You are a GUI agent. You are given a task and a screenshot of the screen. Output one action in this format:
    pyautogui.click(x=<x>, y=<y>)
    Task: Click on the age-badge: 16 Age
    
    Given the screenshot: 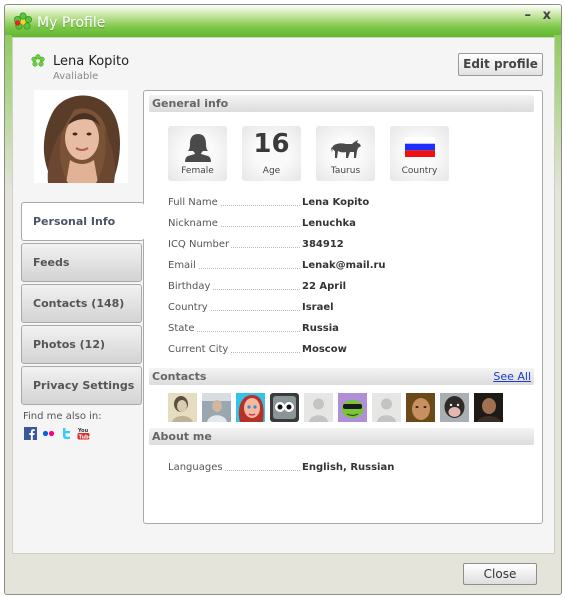 What is the action you would take?
    pyautogui.click(x=271, y=153)
    